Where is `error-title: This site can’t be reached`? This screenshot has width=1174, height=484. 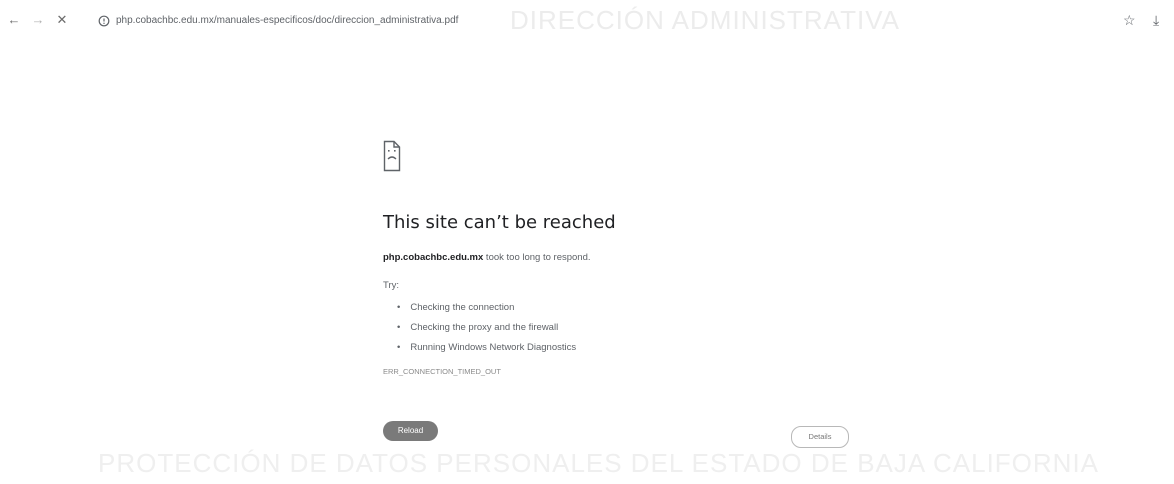
error-title: This site can’t be reached is located at coordinates (499, 222).